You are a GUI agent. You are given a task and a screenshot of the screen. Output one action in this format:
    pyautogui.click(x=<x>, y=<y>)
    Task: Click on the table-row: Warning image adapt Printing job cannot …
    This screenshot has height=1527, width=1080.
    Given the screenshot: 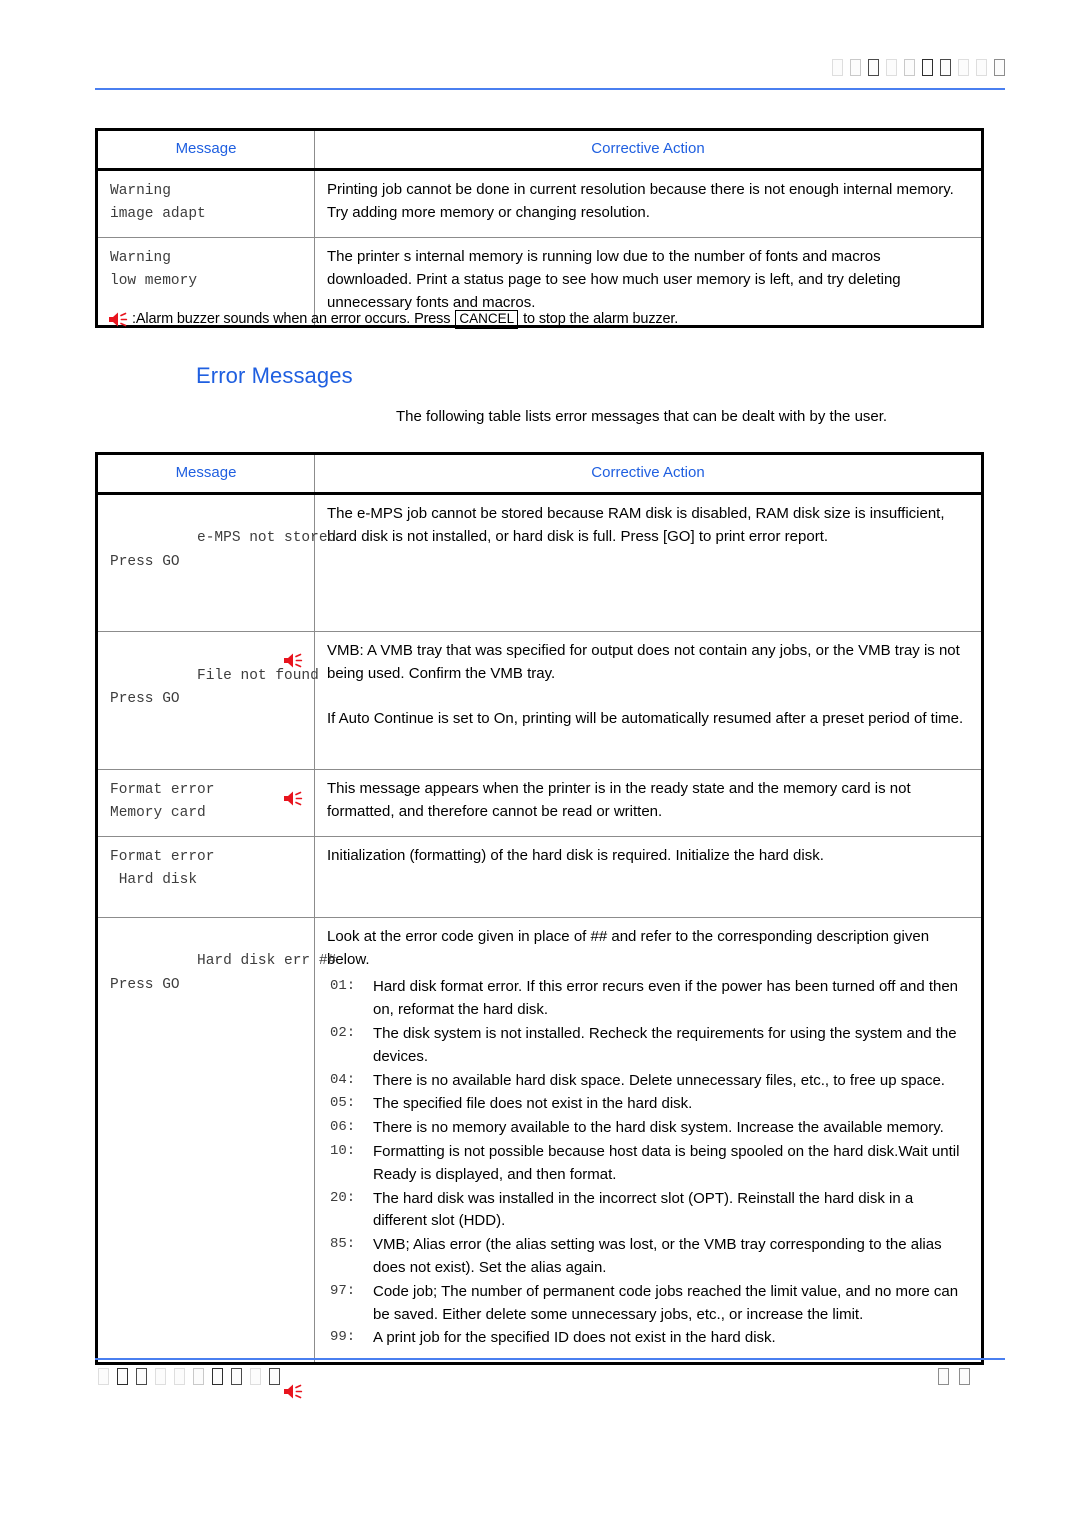 What is the action you would take?
    pyautogui.click(x=539, y=203)
    